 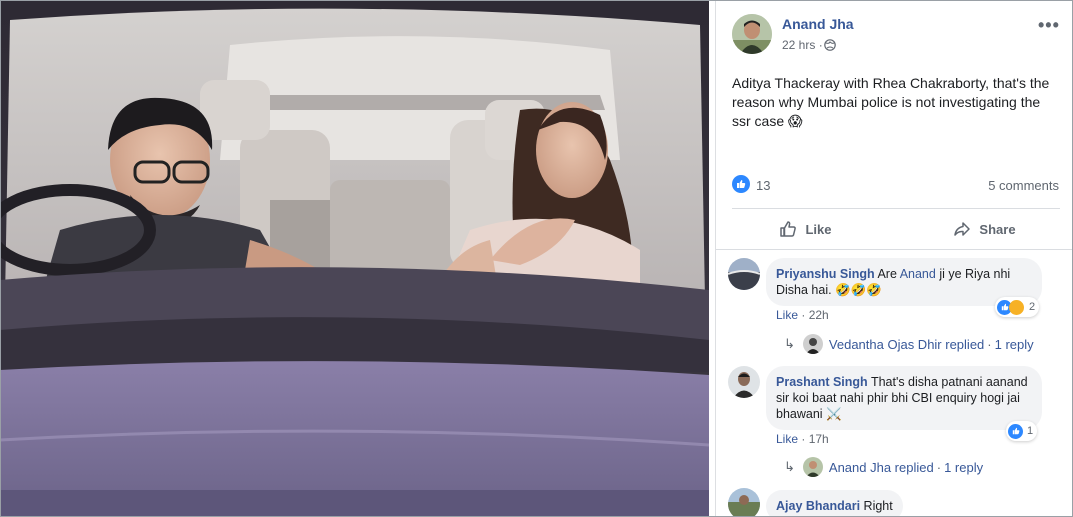 What do you see at coordinates (834, 414) in the screenshot?
I see `crossed-swords-emoji: ⚔️` at bounding box center [834, 414].